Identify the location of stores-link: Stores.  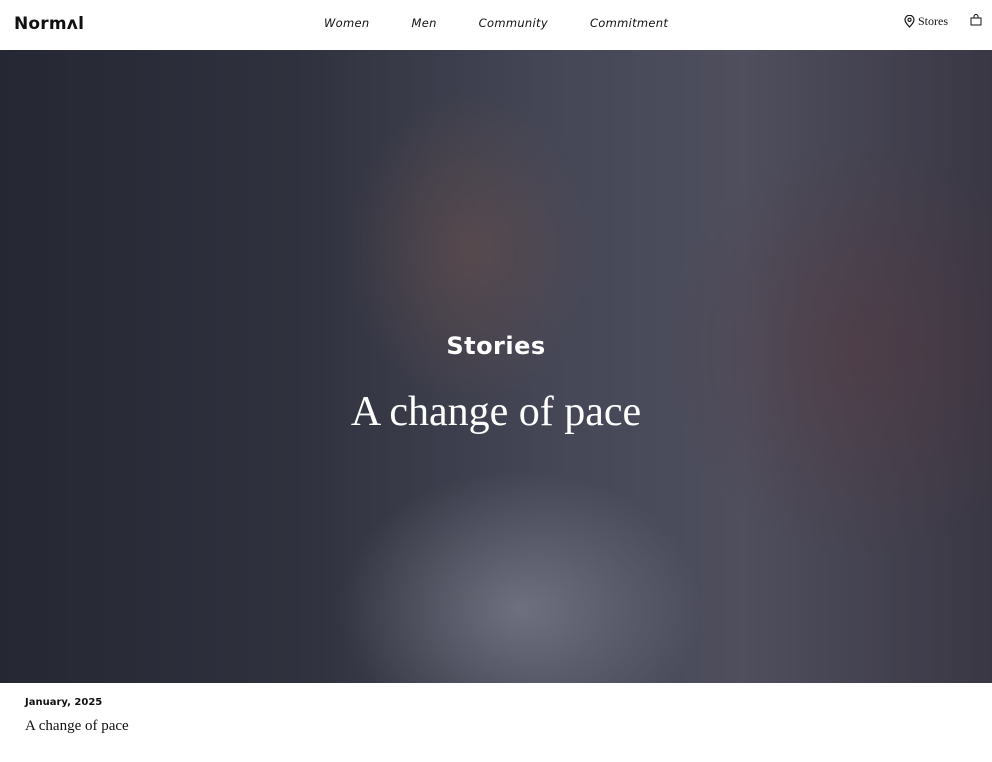
(926, 21).